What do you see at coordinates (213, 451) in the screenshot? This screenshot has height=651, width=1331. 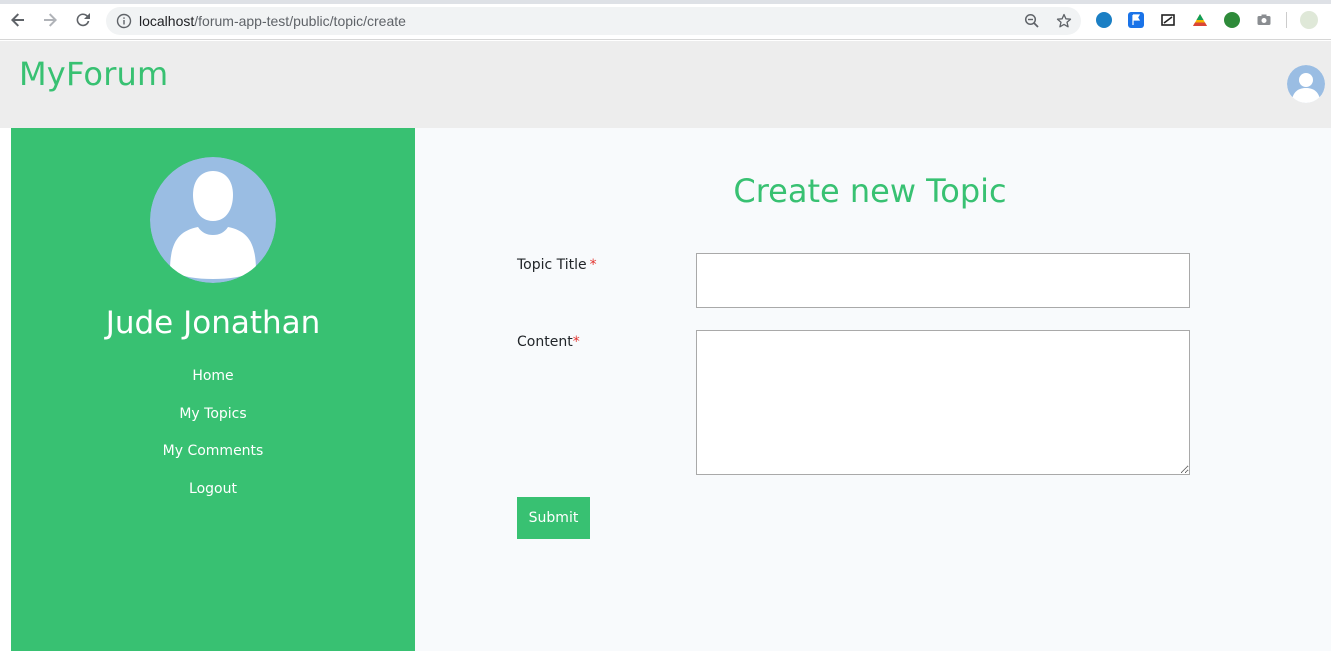 I see `nav-link-my-comments: My Comments` at bounding box center [213, 451].